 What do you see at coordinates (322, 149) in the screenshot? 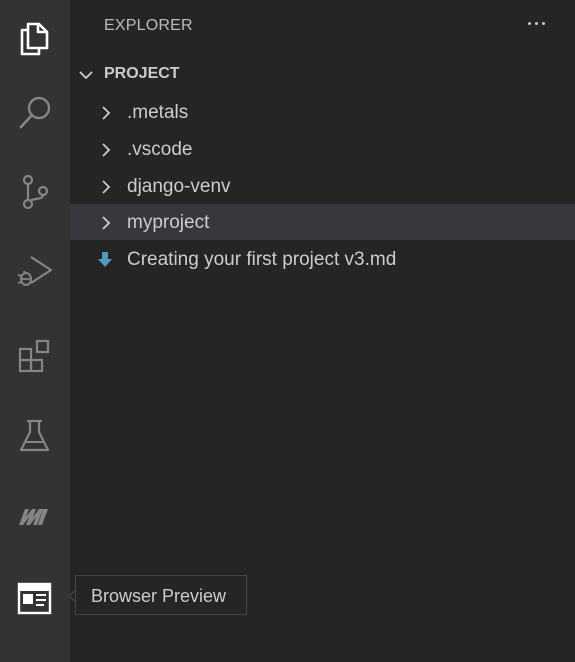
I see `tree-item-folder: .vscode` at bounding box center [322, 149].